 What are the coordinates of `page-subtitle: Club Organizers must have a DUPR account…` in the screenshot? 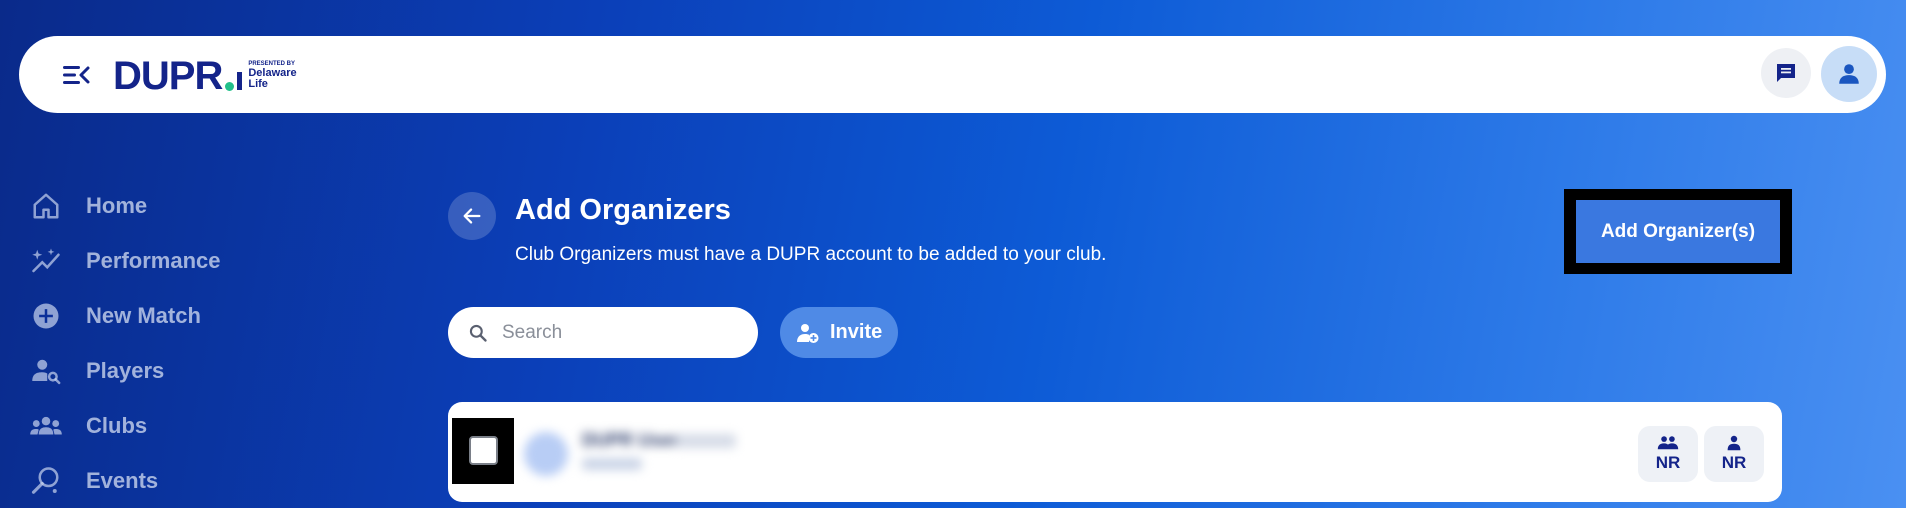 It's located at (811, 254).